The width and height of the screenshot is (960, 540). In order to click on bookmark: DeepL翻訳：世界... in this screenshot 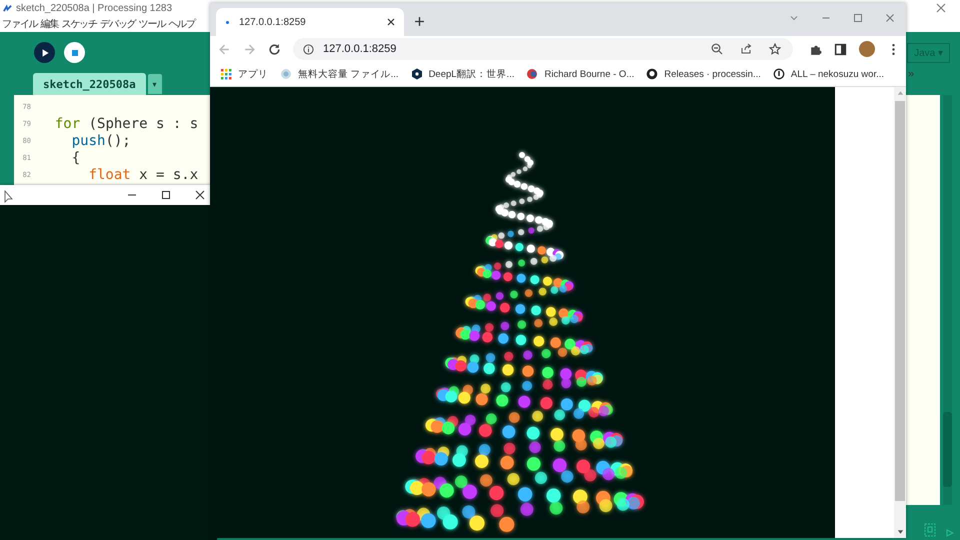, I will do `click(462, 74)`.